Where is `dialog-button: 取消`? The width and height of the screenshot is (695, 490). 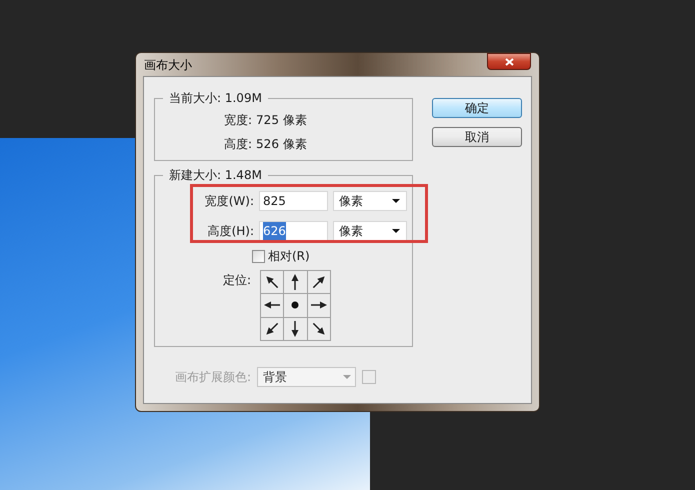
dialog-button: 取消 is located at coordinates (477, 137).